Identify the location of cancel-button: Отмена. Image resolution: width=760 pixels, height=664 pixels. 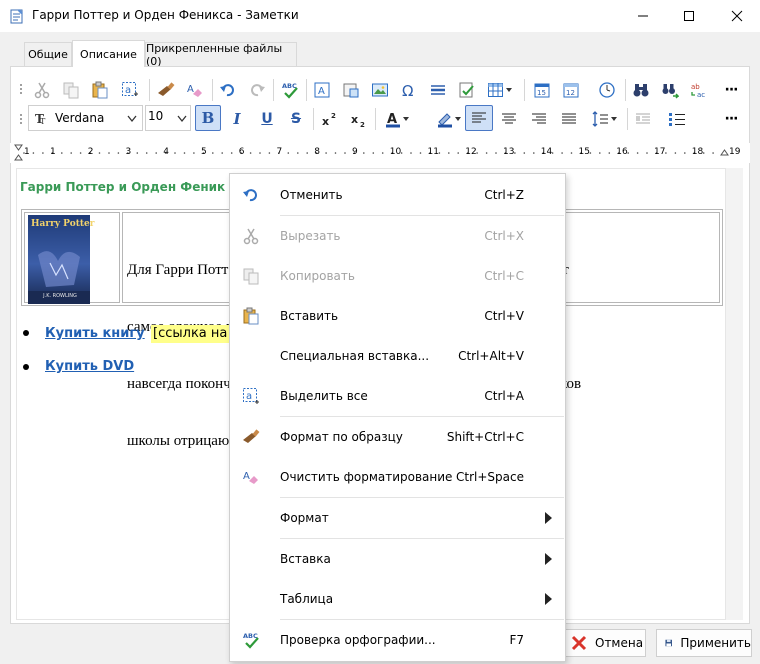
(604, 643).